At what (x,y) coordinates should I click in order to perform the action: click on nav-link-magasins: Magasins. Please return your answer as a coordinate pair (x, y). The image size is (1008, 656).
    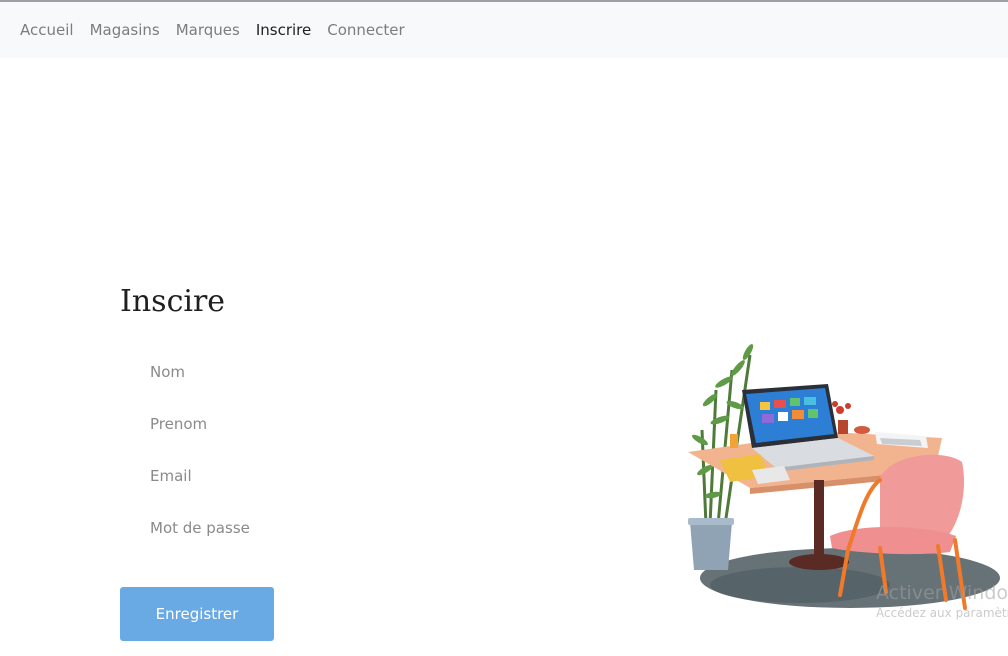
    Looking at the image, I should click on (125, 30).